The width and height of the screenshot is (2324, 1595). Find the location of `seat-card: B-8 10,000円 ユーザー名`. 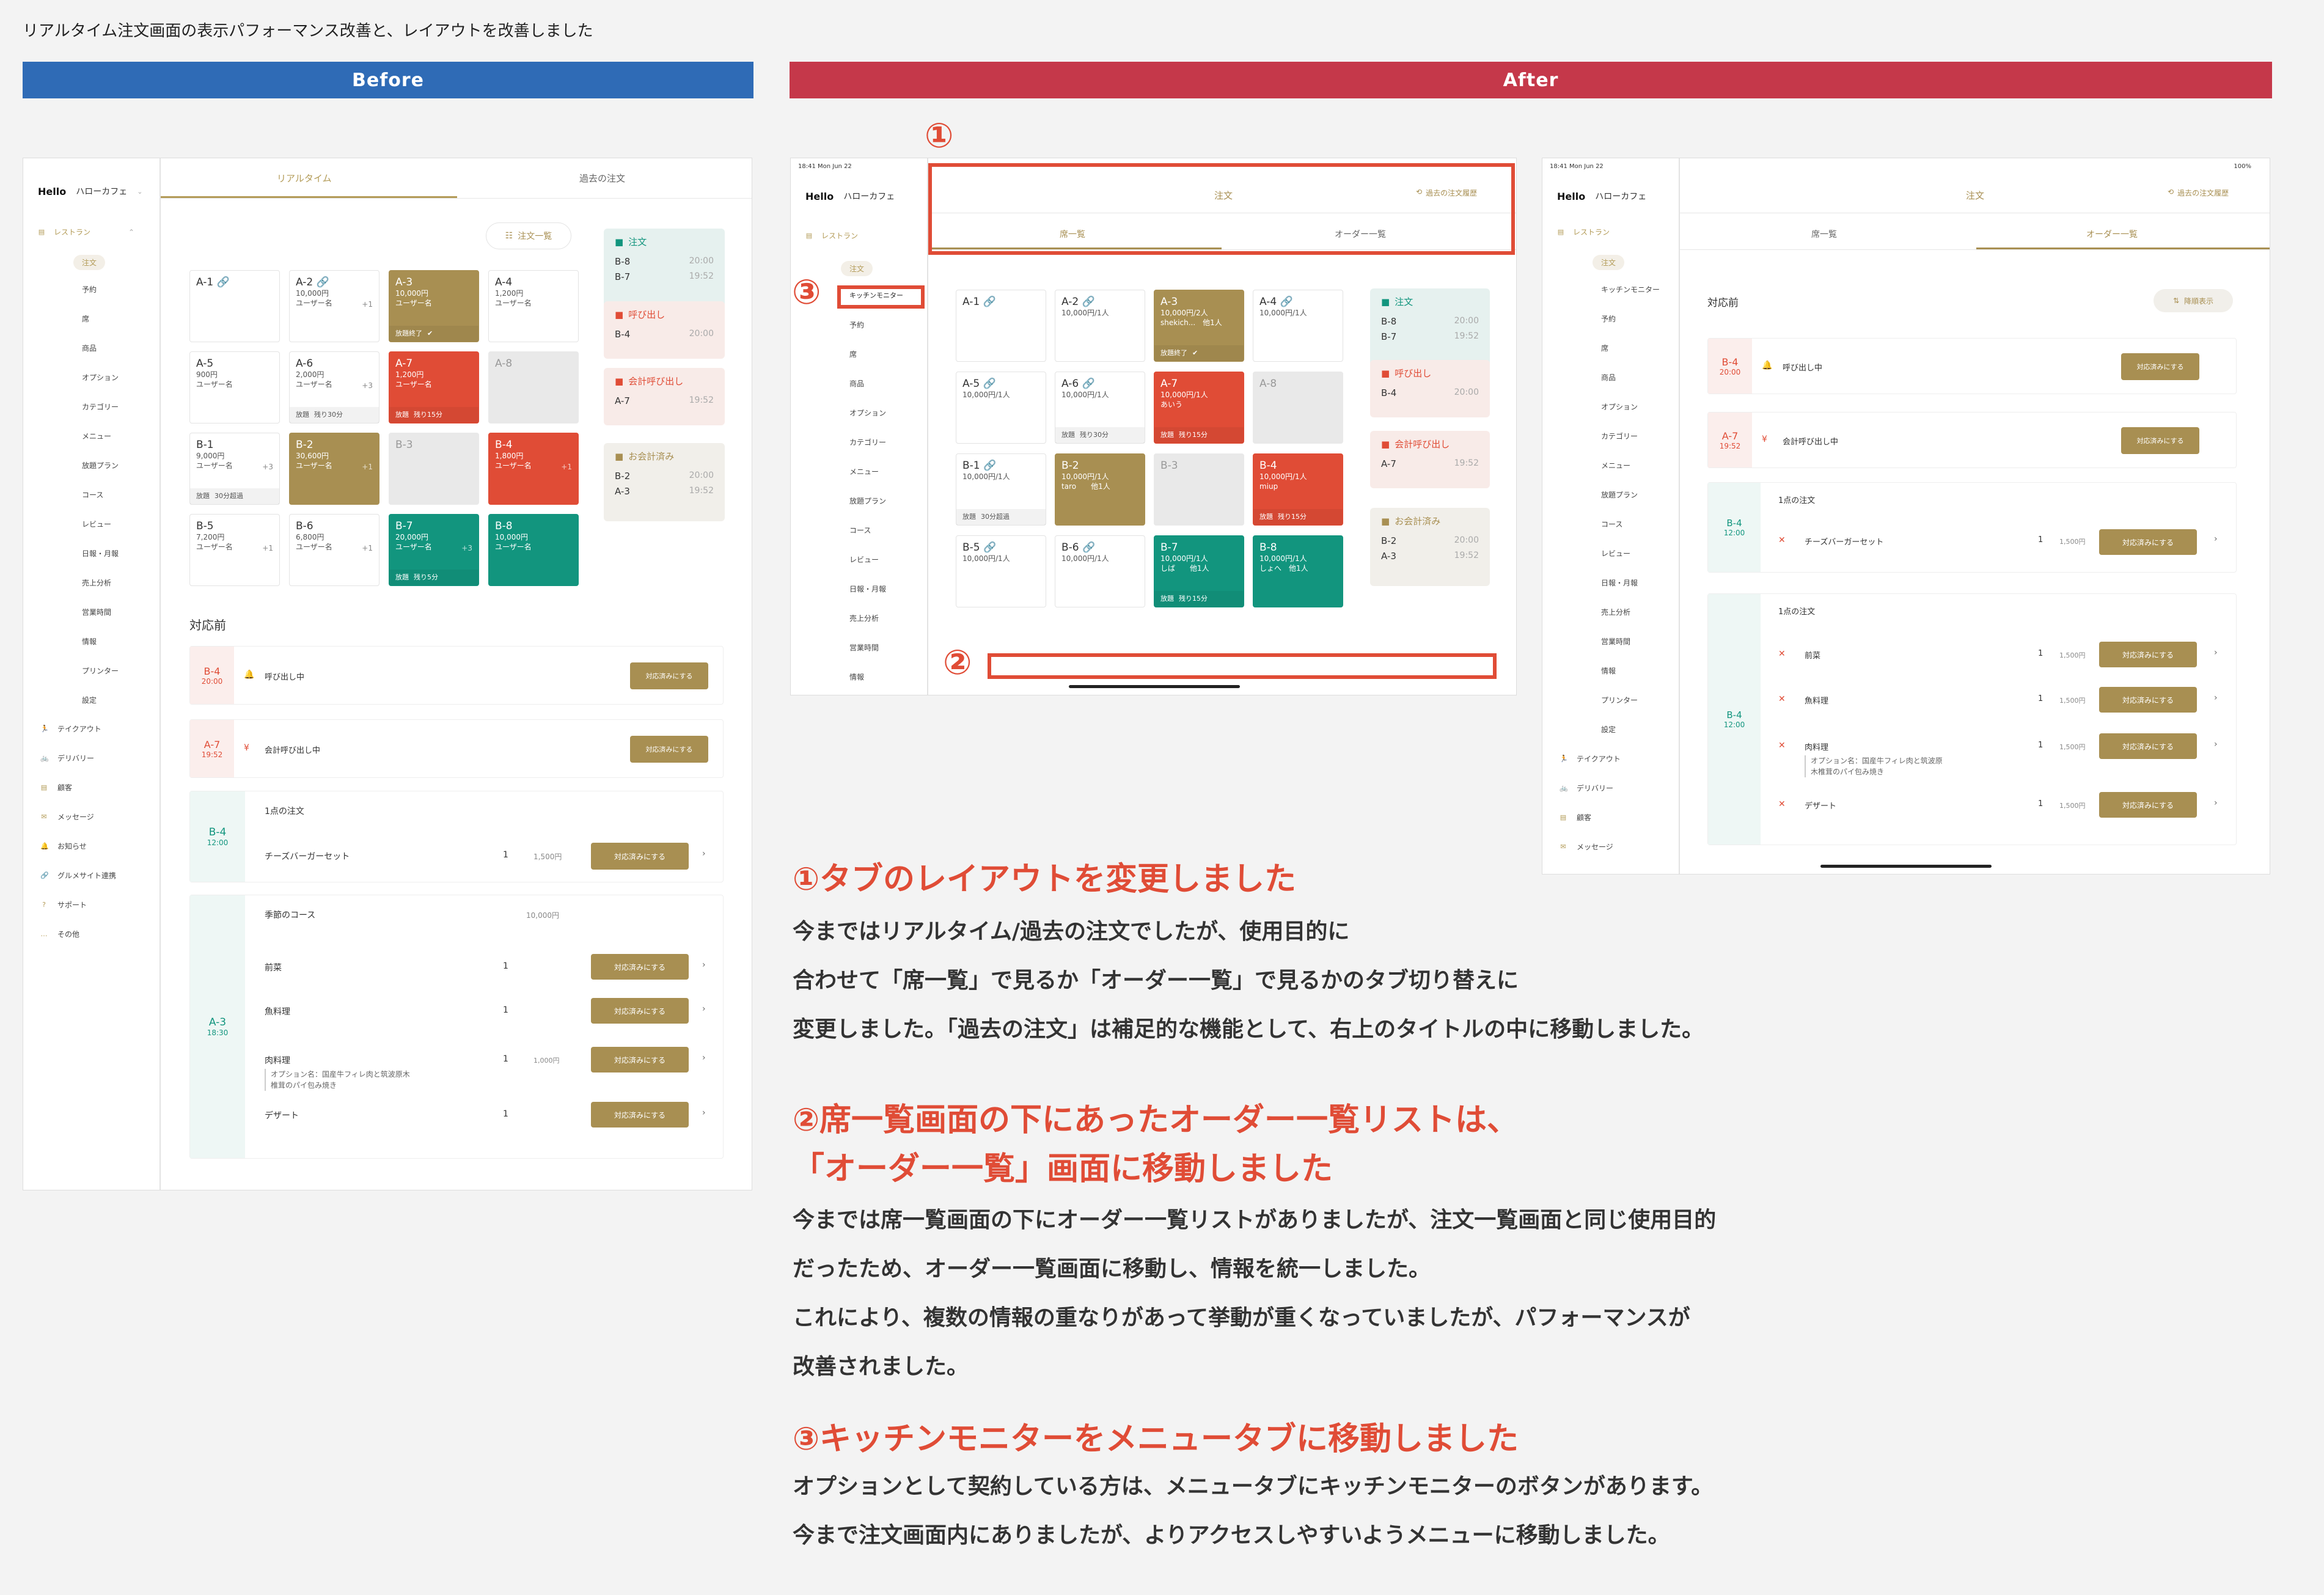

seat-card: B-8 10,000円 ユーザー名 is located at coordinates (533, 550).